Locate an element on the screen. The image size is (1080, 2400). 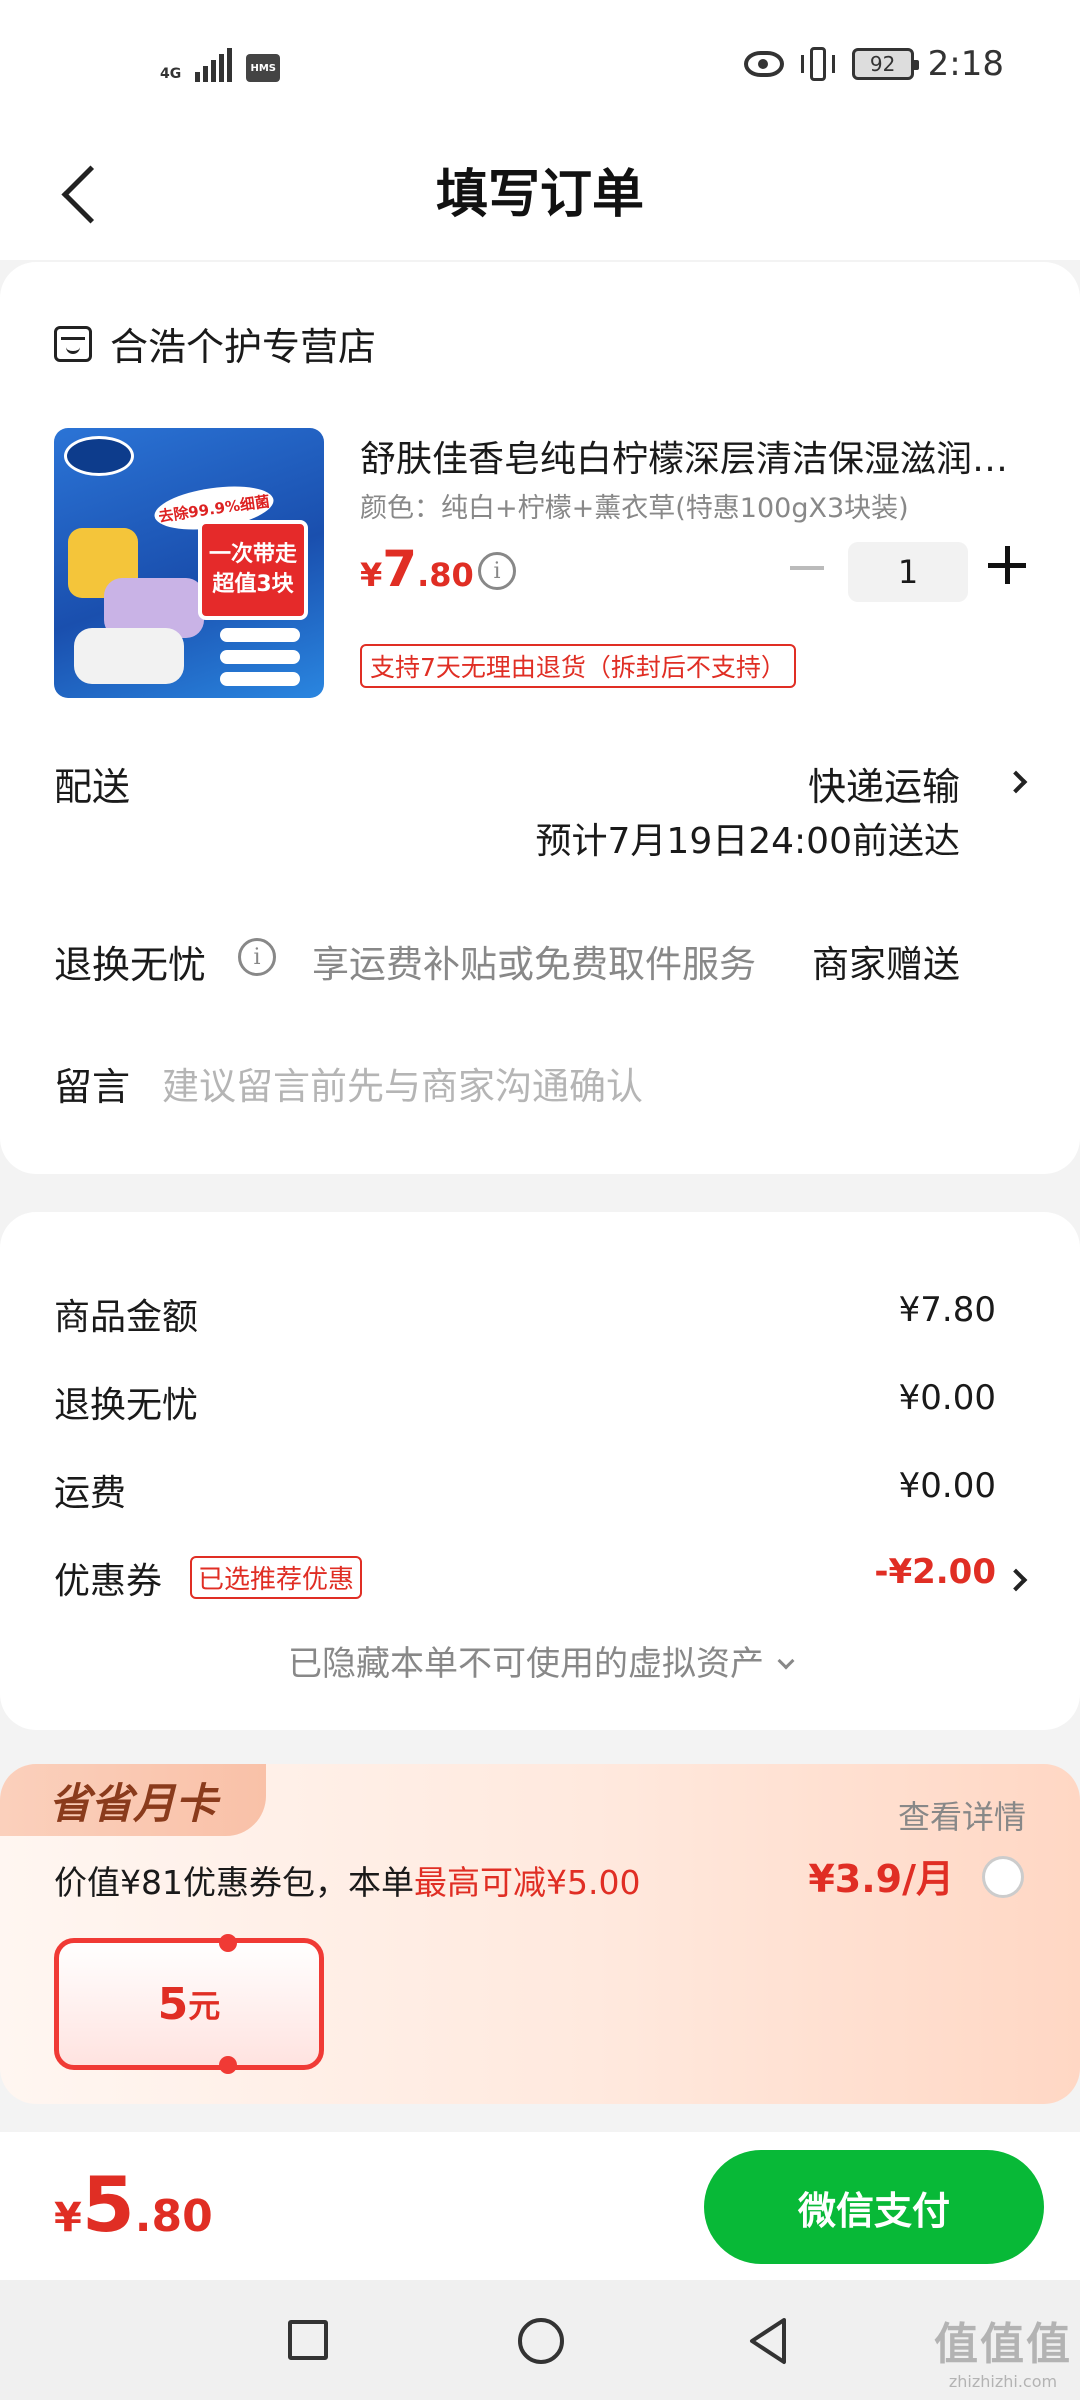
chevron-down-icon is located at coordinates (786, 1661).